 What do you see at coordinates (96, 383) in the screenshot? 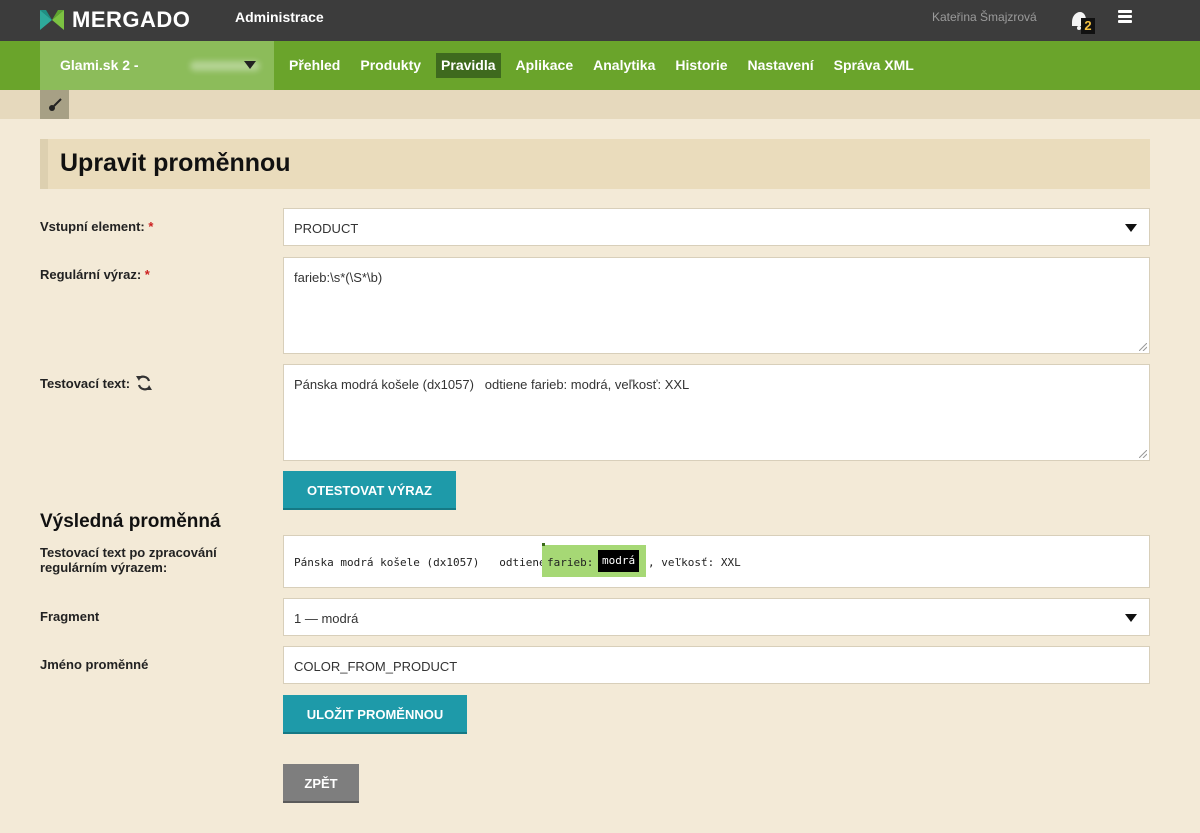
I see `test-text-label: Testovací text:` at bounding box center [96, 383].